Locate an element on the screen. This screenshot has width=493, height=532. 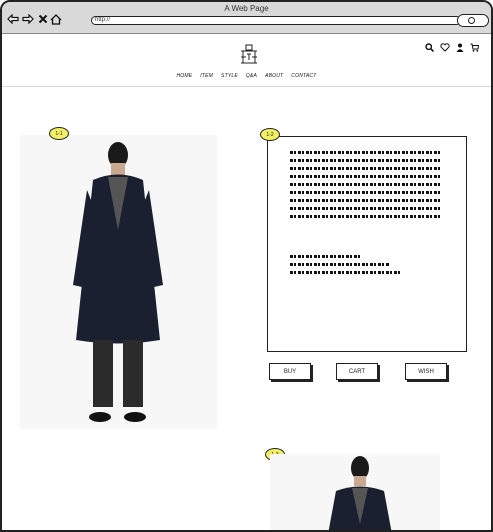
menu-item-home: HOME is located at coordinates (184, 76).